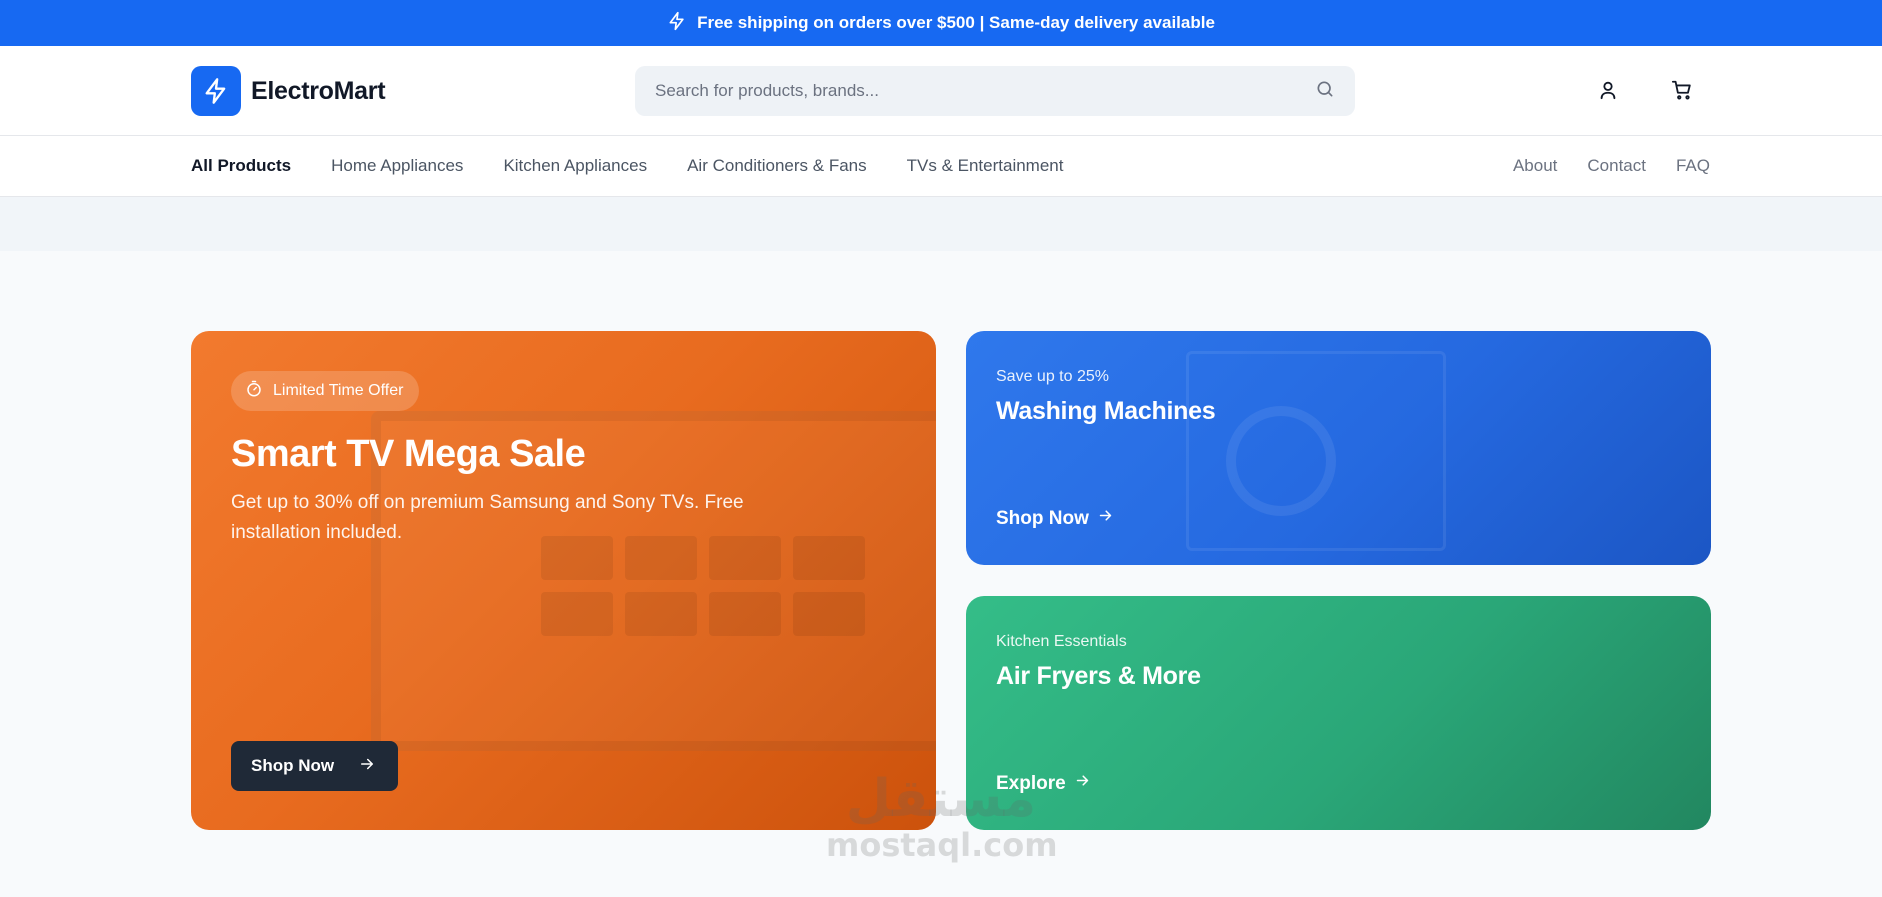  What do you see at coordinates (941, 224) in the screenshot?
I see `section-divider` at bounding box center [941, 224].